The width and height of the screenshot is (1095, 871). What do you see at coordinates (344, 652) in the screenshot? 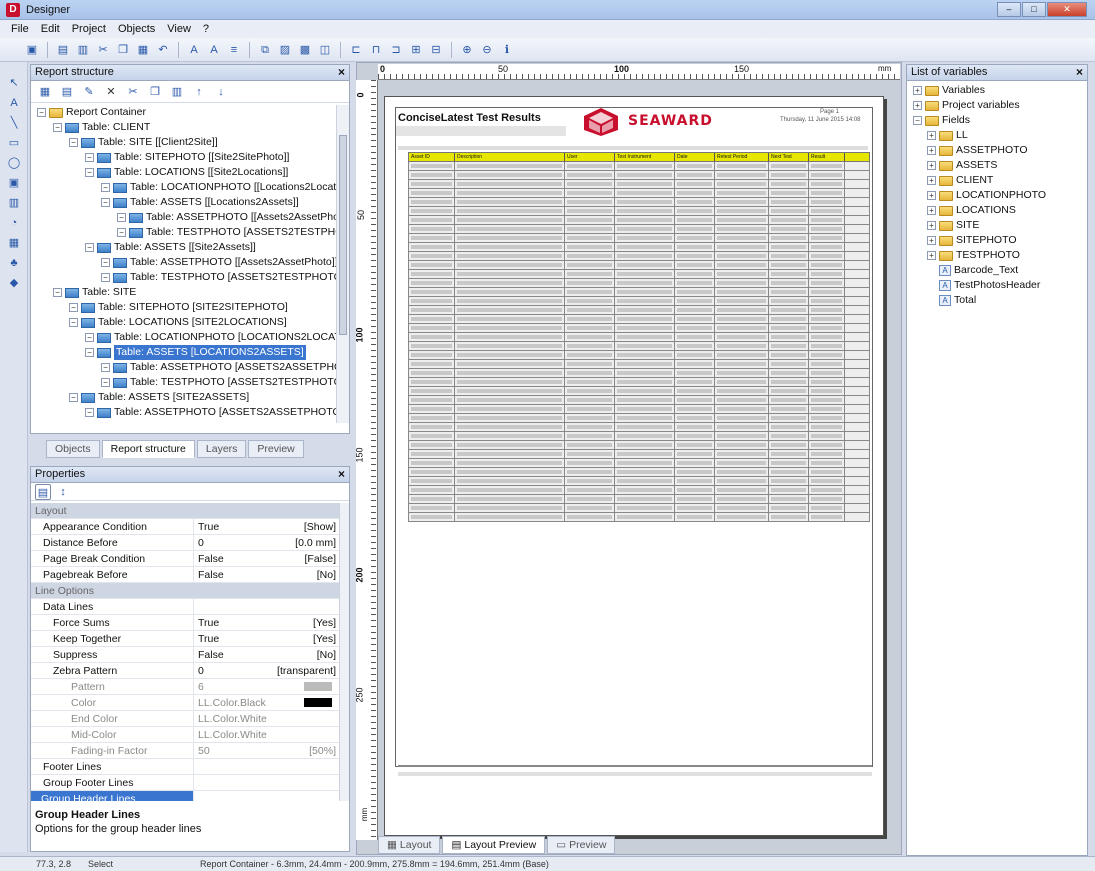
I see `properties-scrollbar` at bounding box center [344, 652].